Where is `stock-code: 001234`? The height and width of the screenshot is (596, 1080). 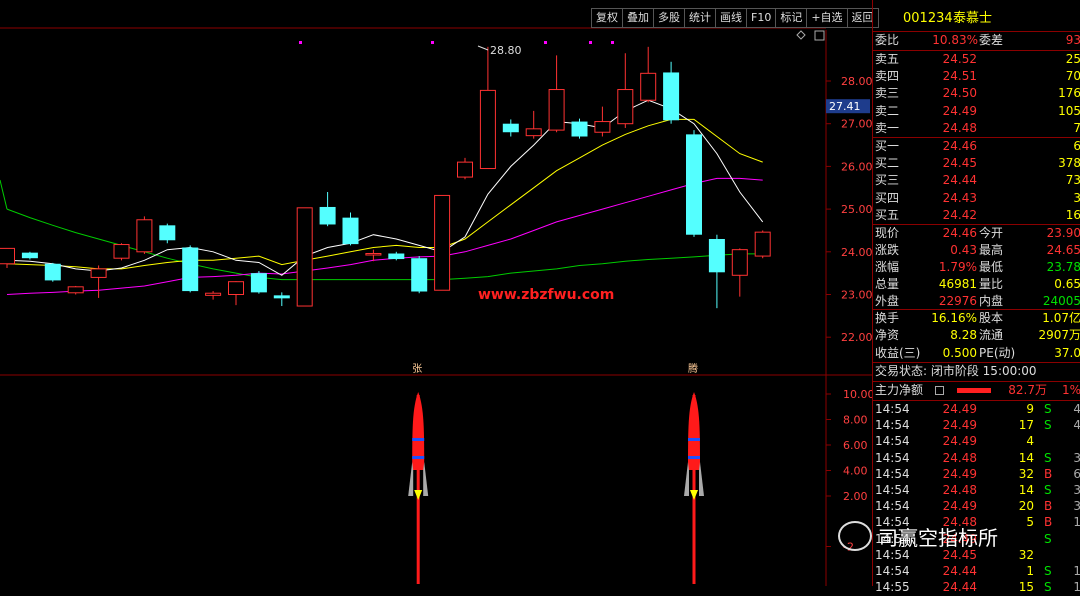
stock-code: 001234 is located at coordinates (928, 18).